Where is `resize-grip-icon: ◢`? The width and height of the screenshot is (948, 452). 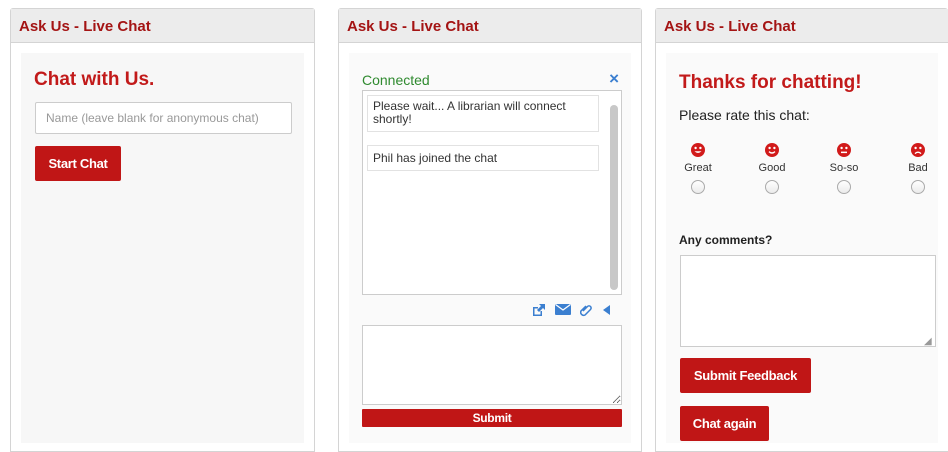
resize-grip-icon: ◢ is located at coordinates (928, 341).